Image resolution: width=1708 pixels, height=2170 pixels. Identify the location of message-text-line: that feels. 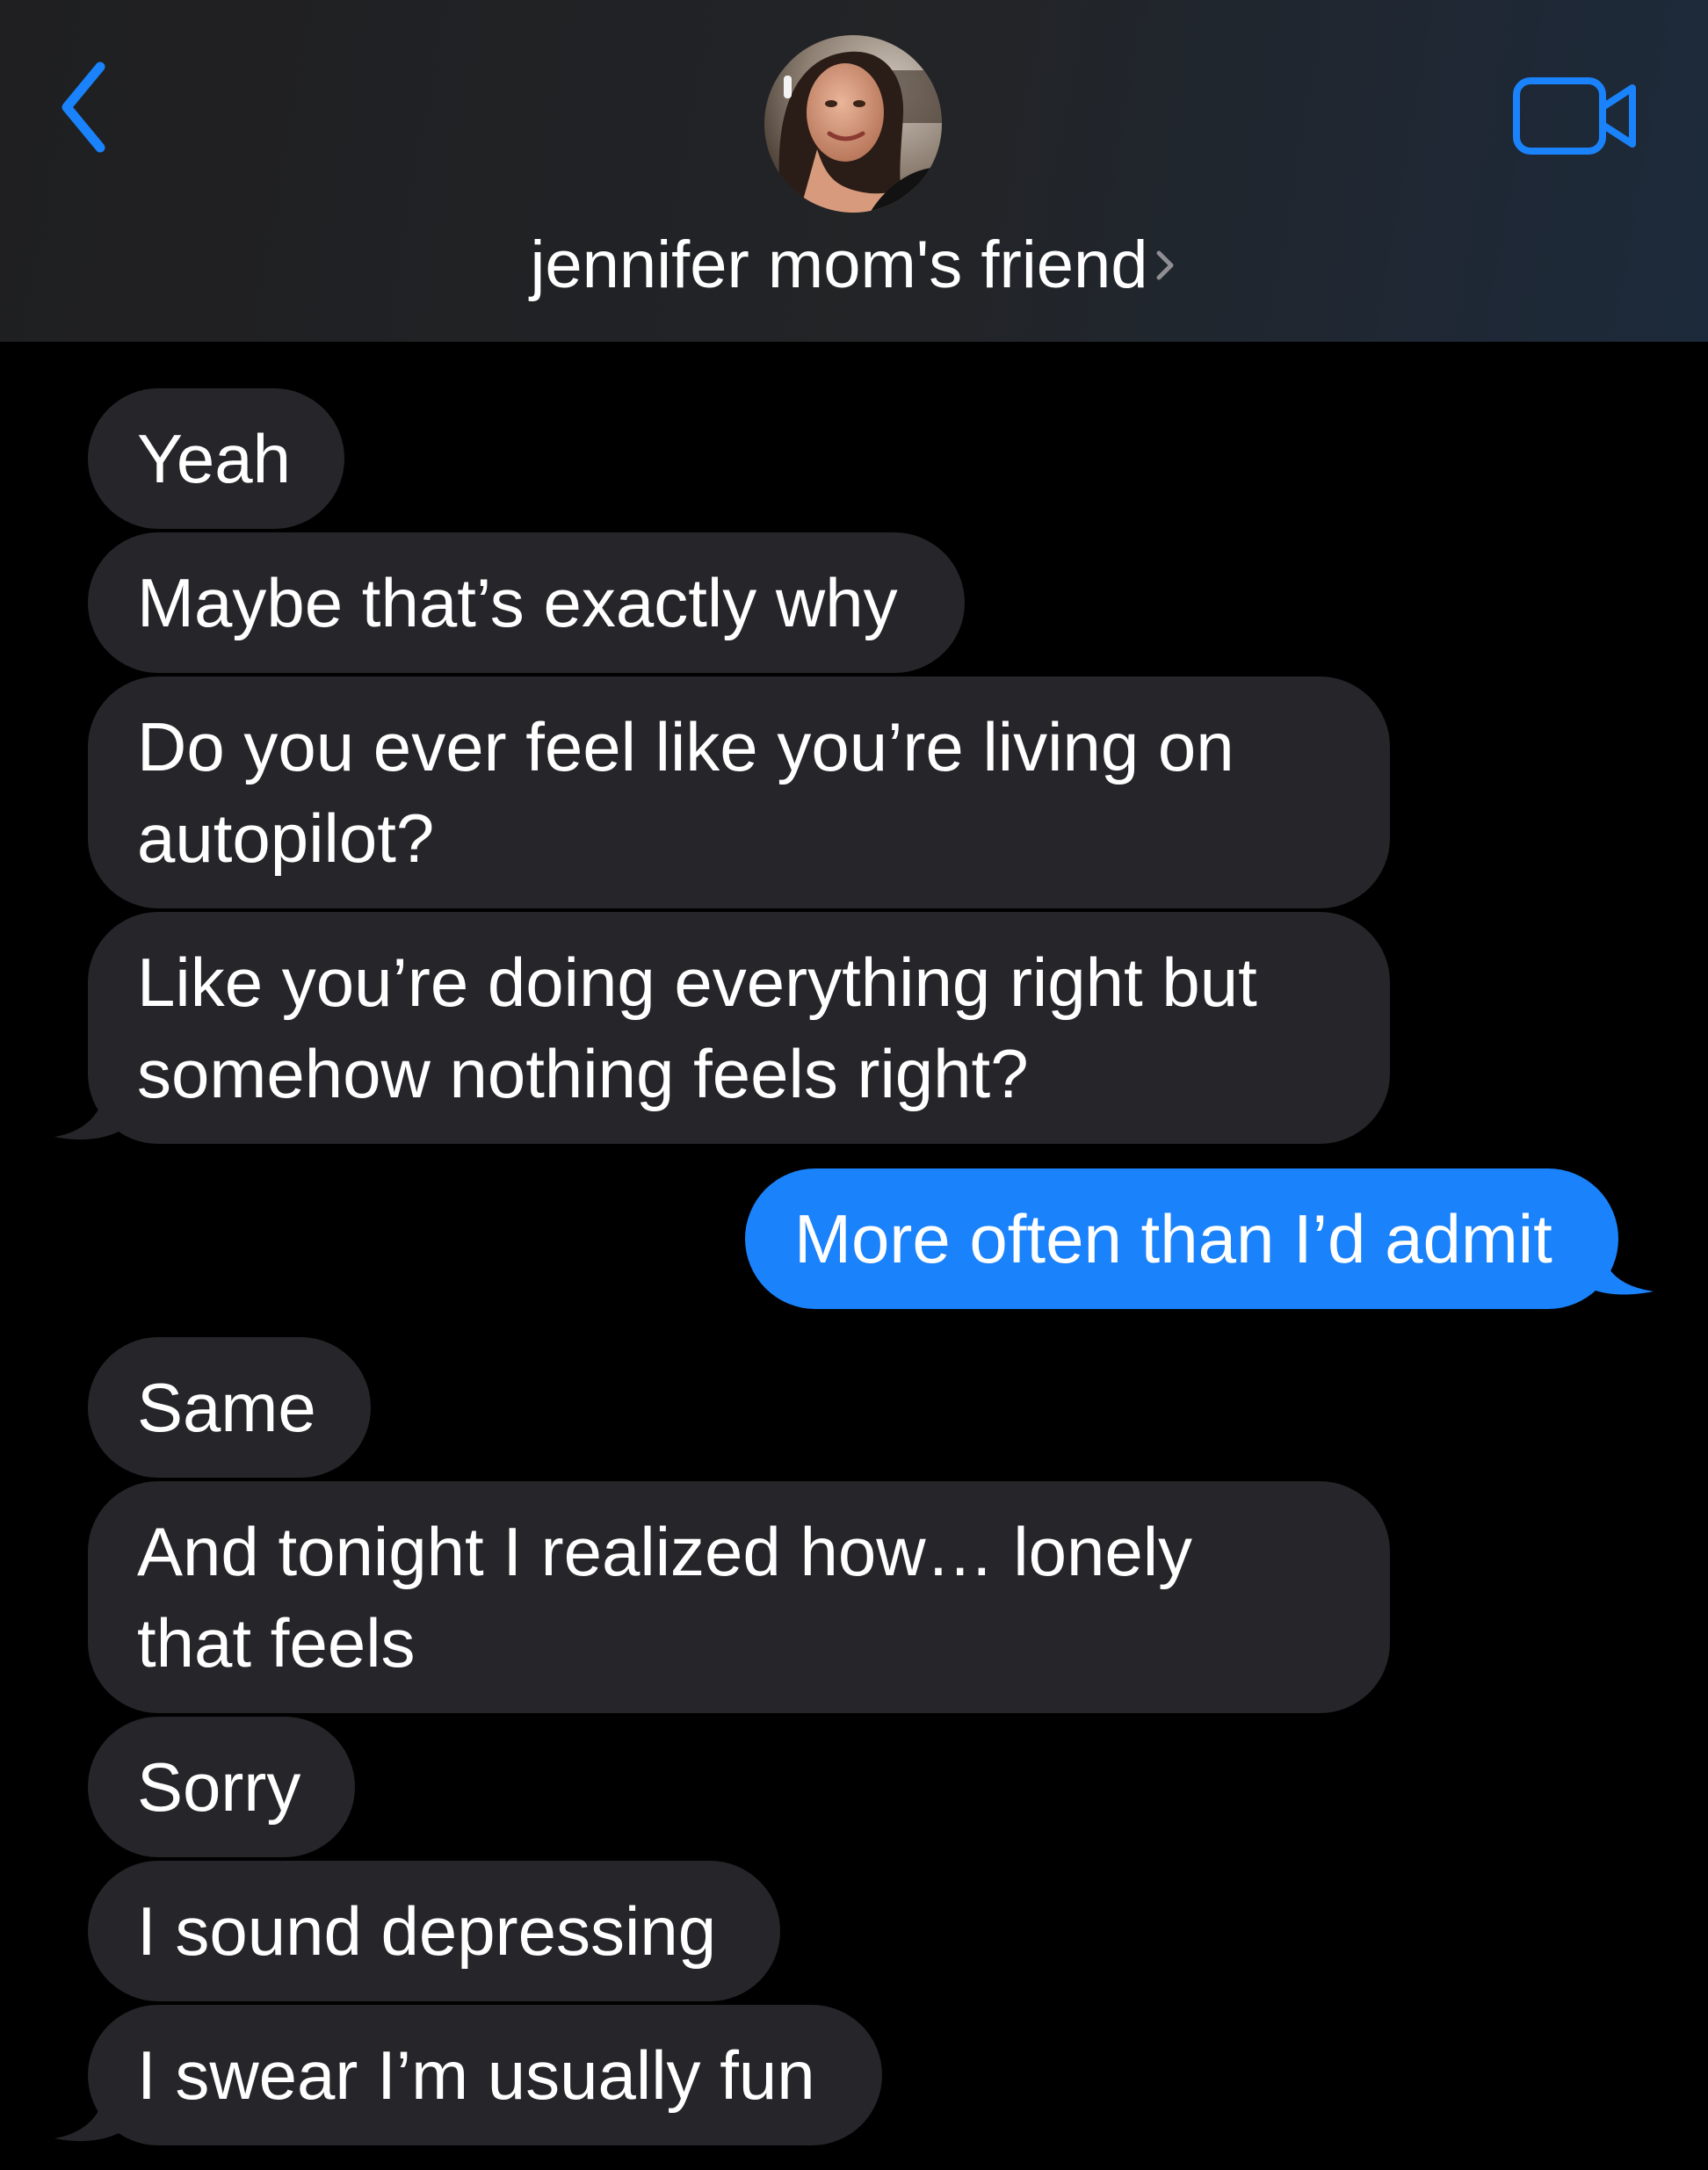
(276, 1643).